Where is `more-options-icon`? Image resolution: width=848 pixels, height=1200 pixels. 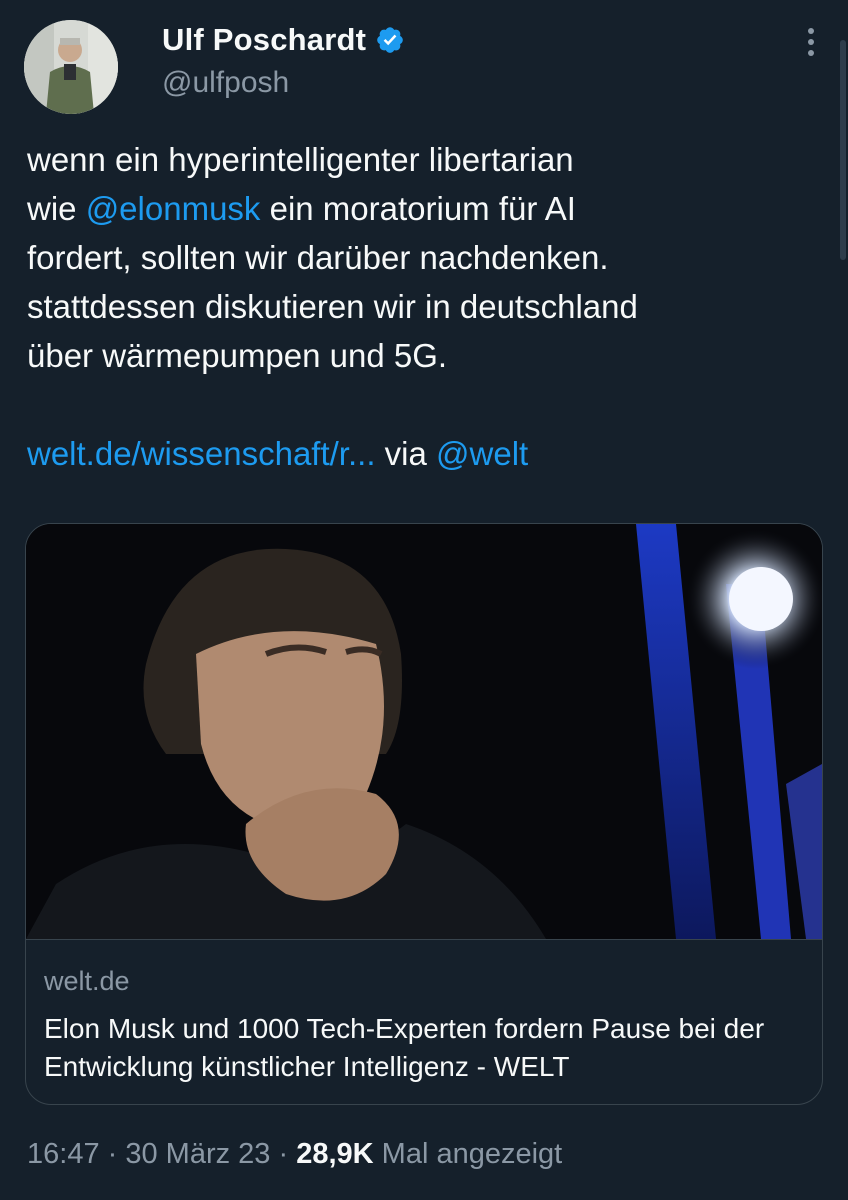
more-options-icon is located at coordinates (811, 45).